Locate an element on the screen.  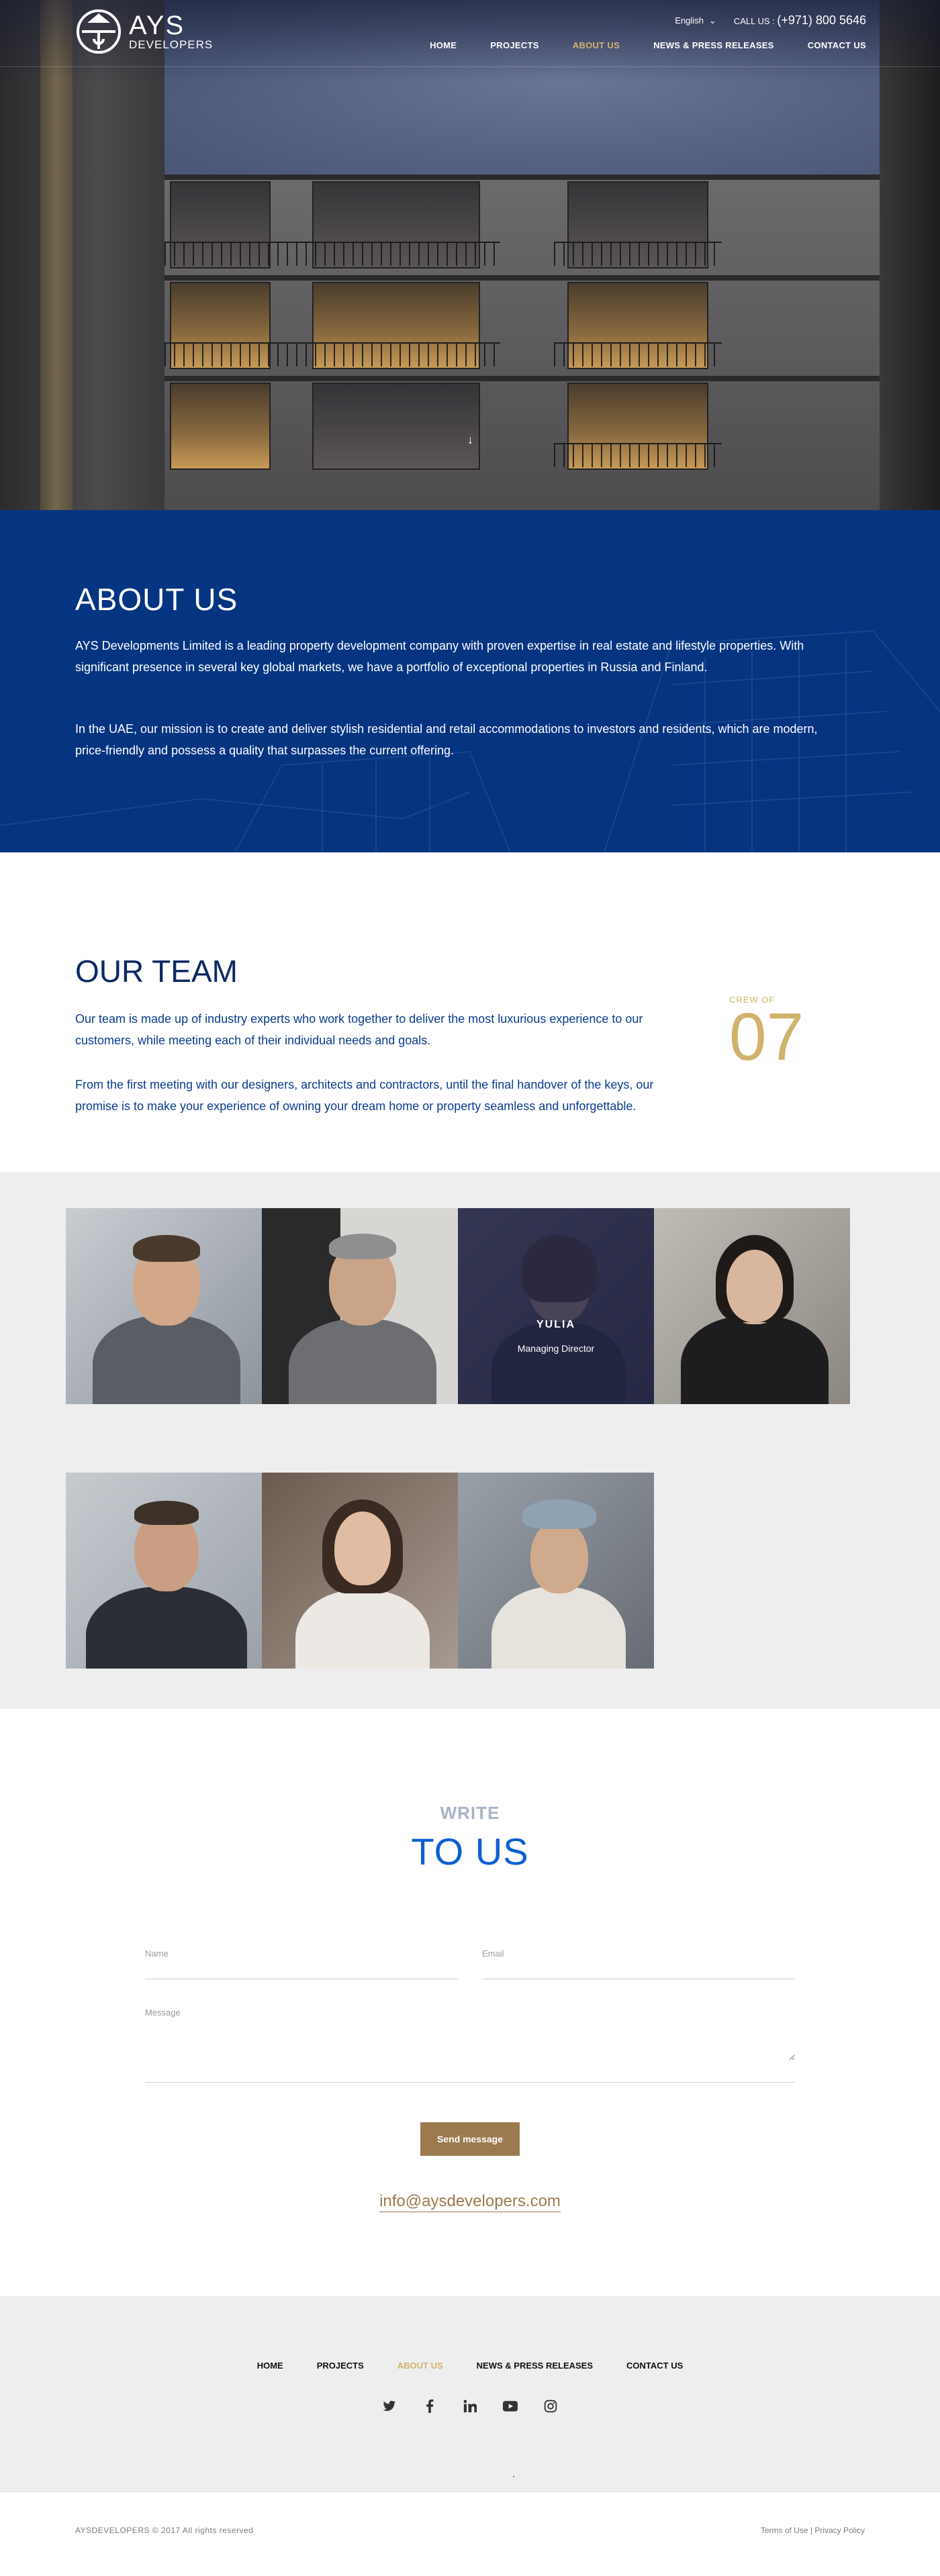
write-title-line-1: WRITE is located at coordinates (470, 1813).